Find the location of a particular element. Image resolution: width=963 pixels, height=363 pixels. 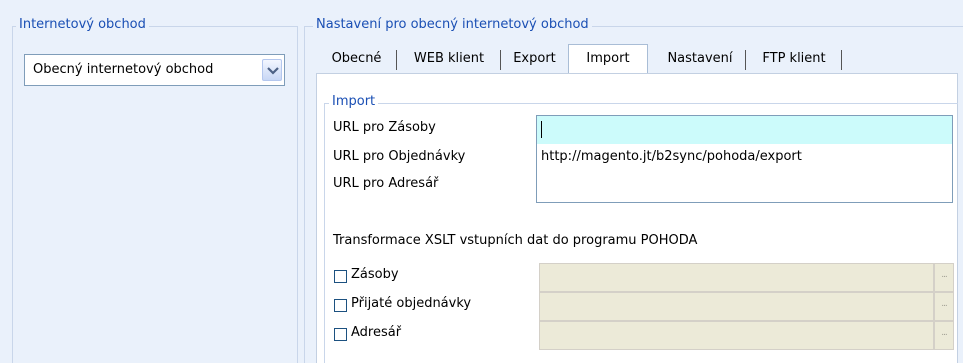

import-group-title: Import is located at coordinates (354, 102).